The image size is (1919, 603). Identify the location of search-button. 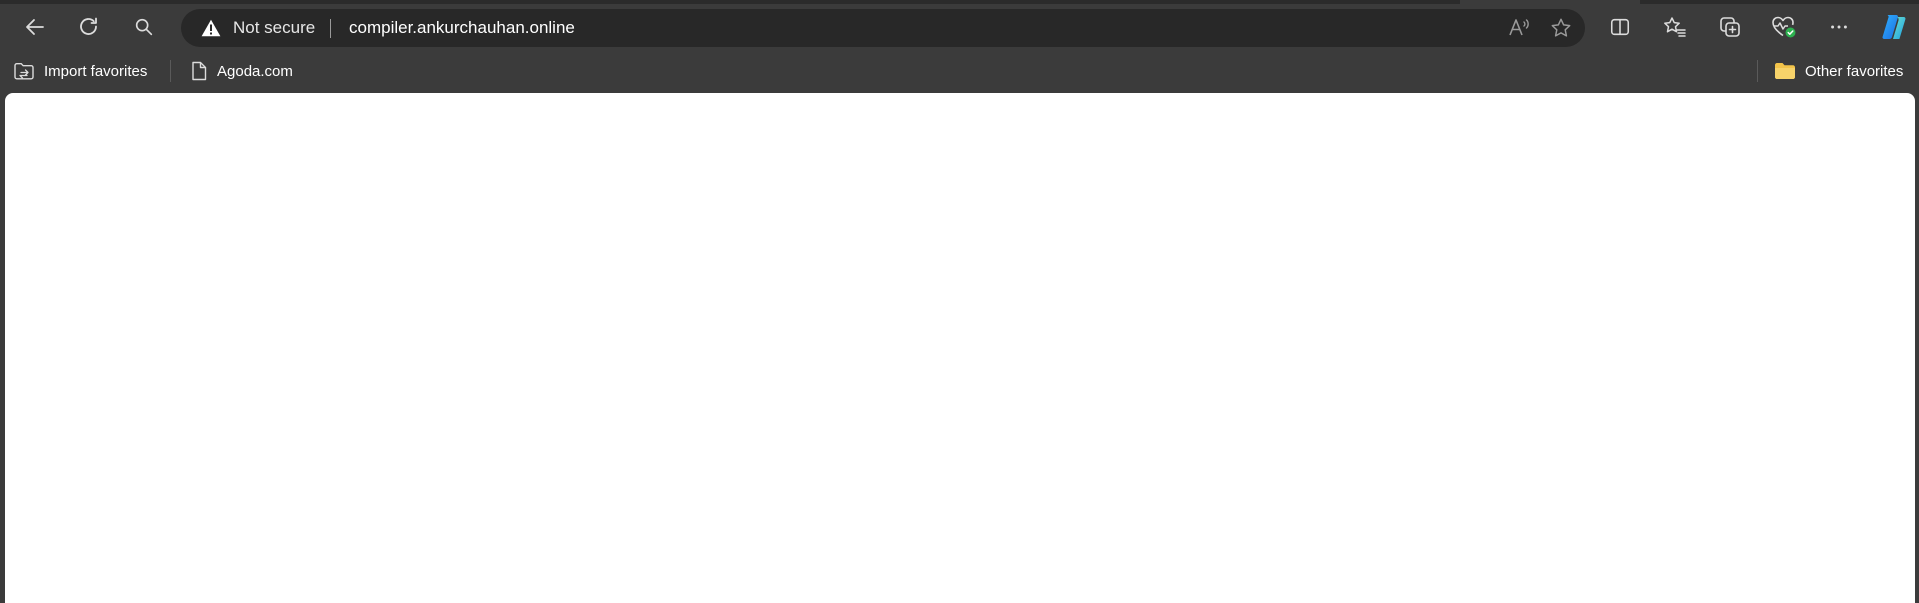
(144, 27).